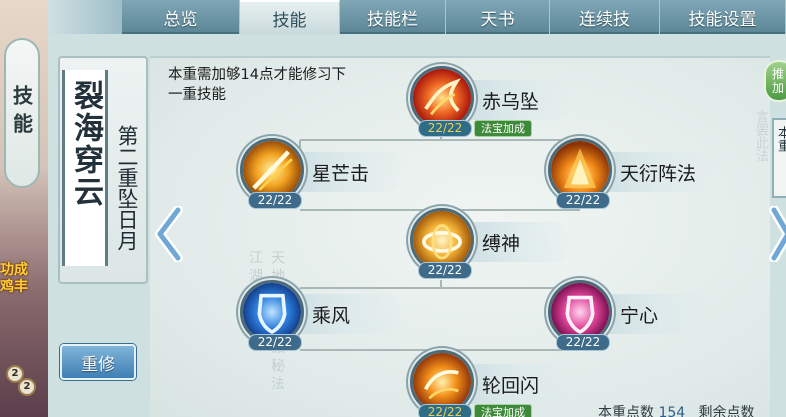 This screenshot has height=417, width=786. I want to click on skill-node-tianyanzhenfa: 天衍阵法 22/22, so click(648, 173).